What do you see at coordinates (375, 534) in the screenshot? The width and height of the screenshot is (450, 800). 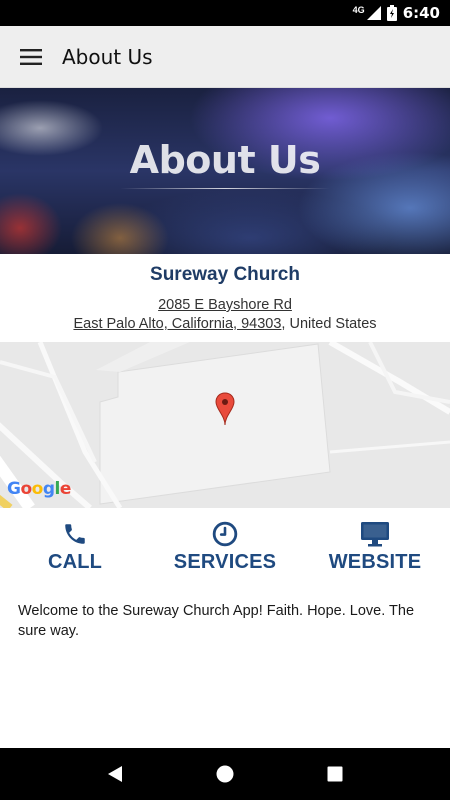 I see `monitor-icon` at bounding box center [375, 534].